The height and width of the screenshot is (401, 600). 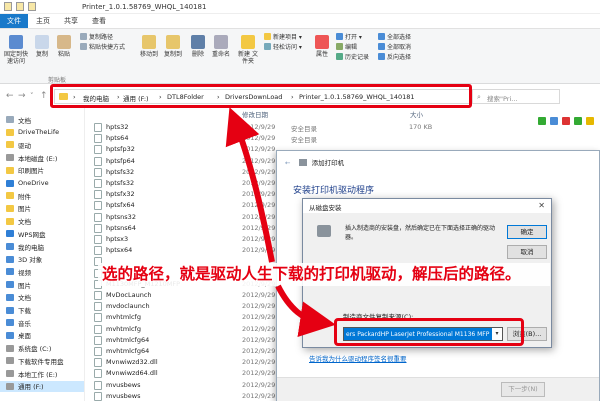 I want to click on annotation-arrows, so click(x=280, y=222).